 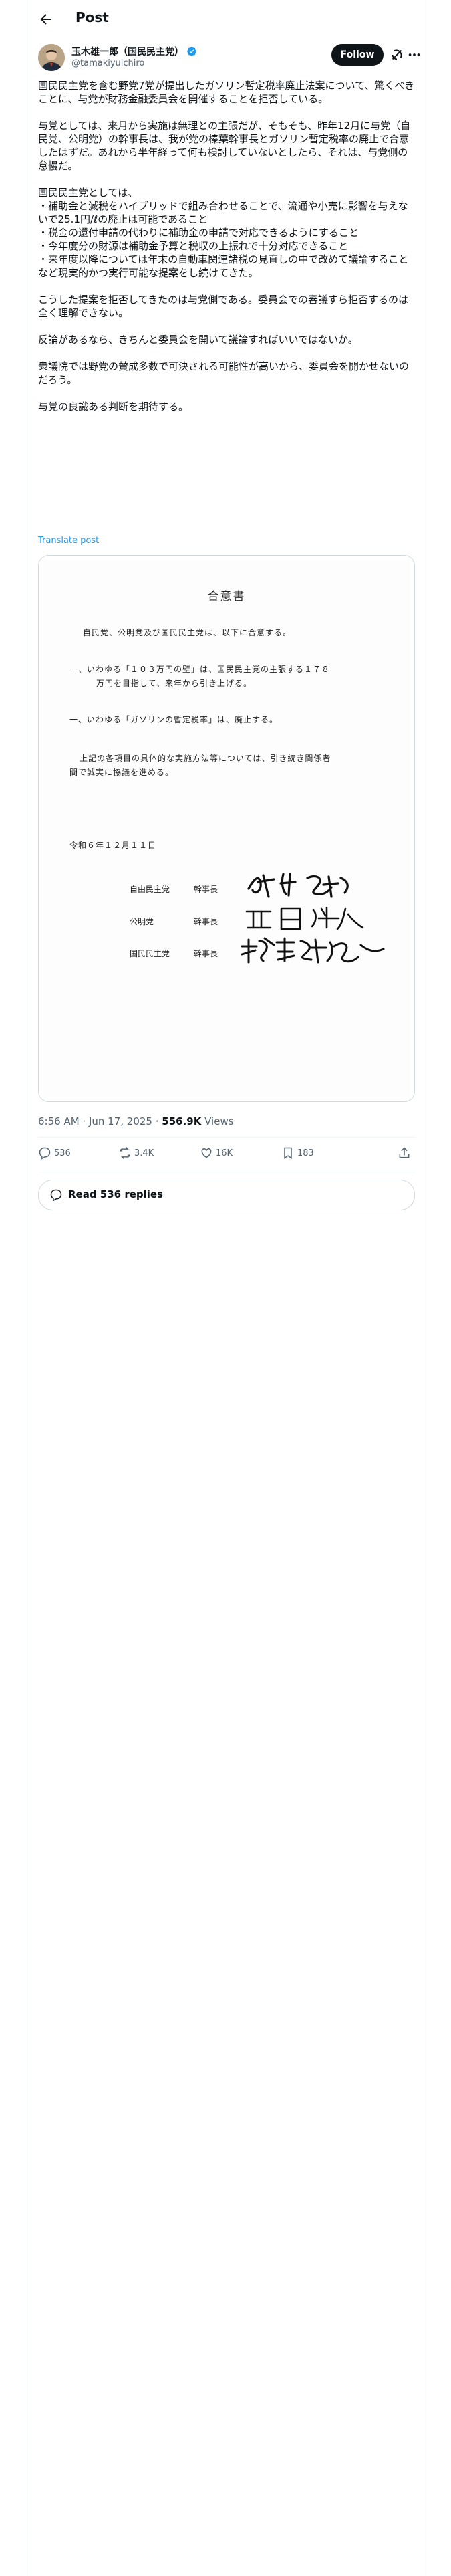 What do you see at coordinates (68, 541) in the screenshot?
I see `translate-post-link: Translate post` at bounding box center [68, 541].